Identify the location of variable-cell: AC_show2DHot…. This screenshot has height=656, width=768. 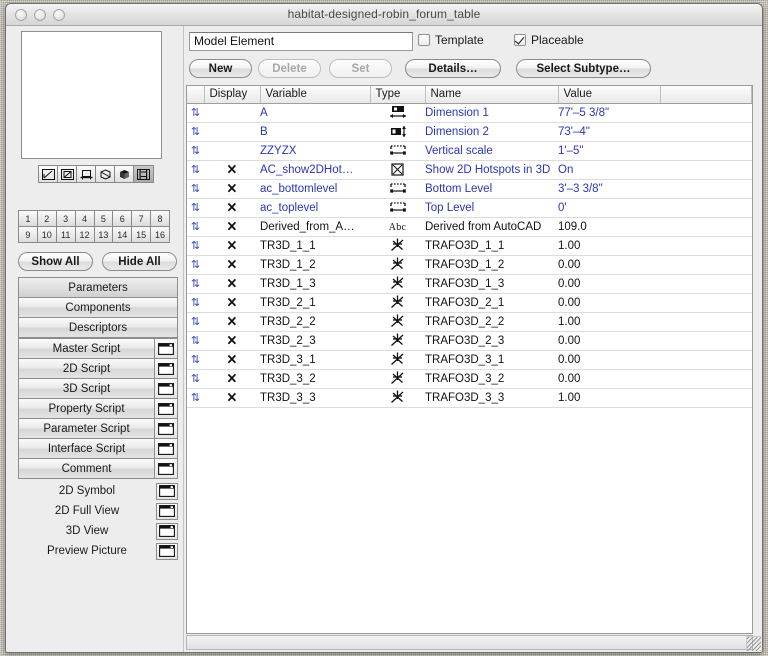
(315, 170).